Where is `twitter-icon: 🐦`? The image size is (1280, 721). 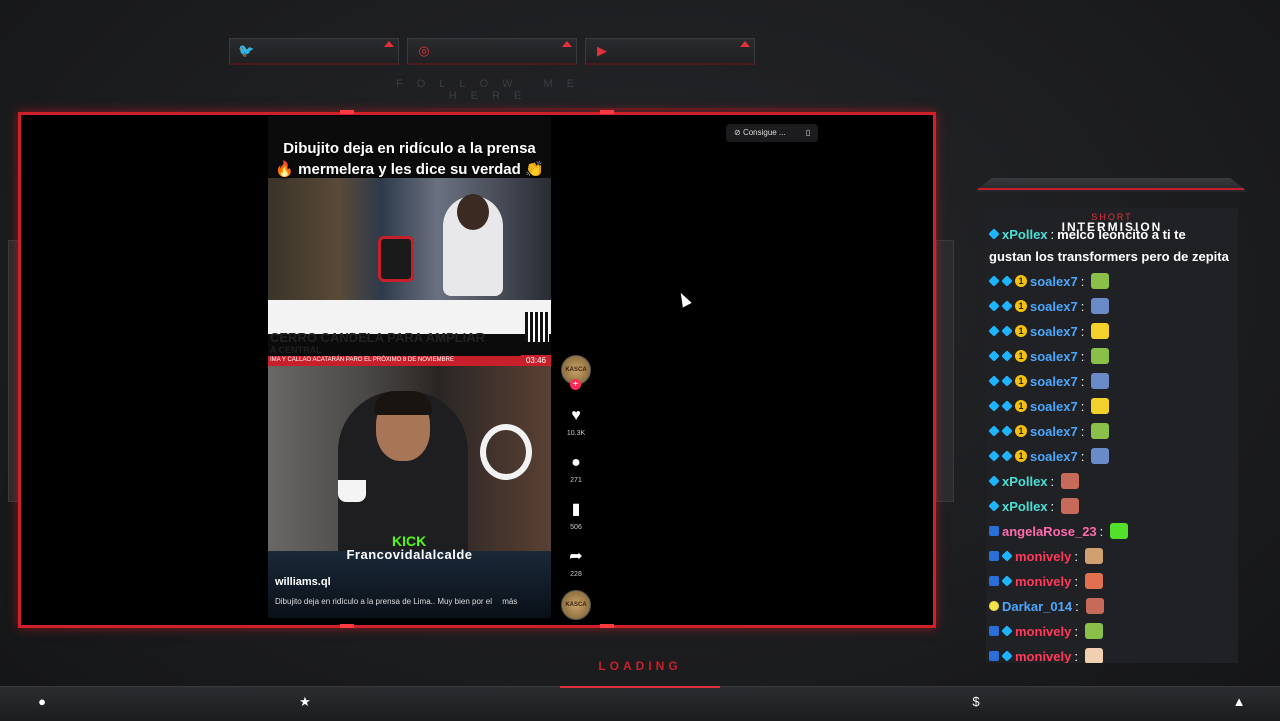
twitter-icon: 🐦 is located at coordinates (246, 50).